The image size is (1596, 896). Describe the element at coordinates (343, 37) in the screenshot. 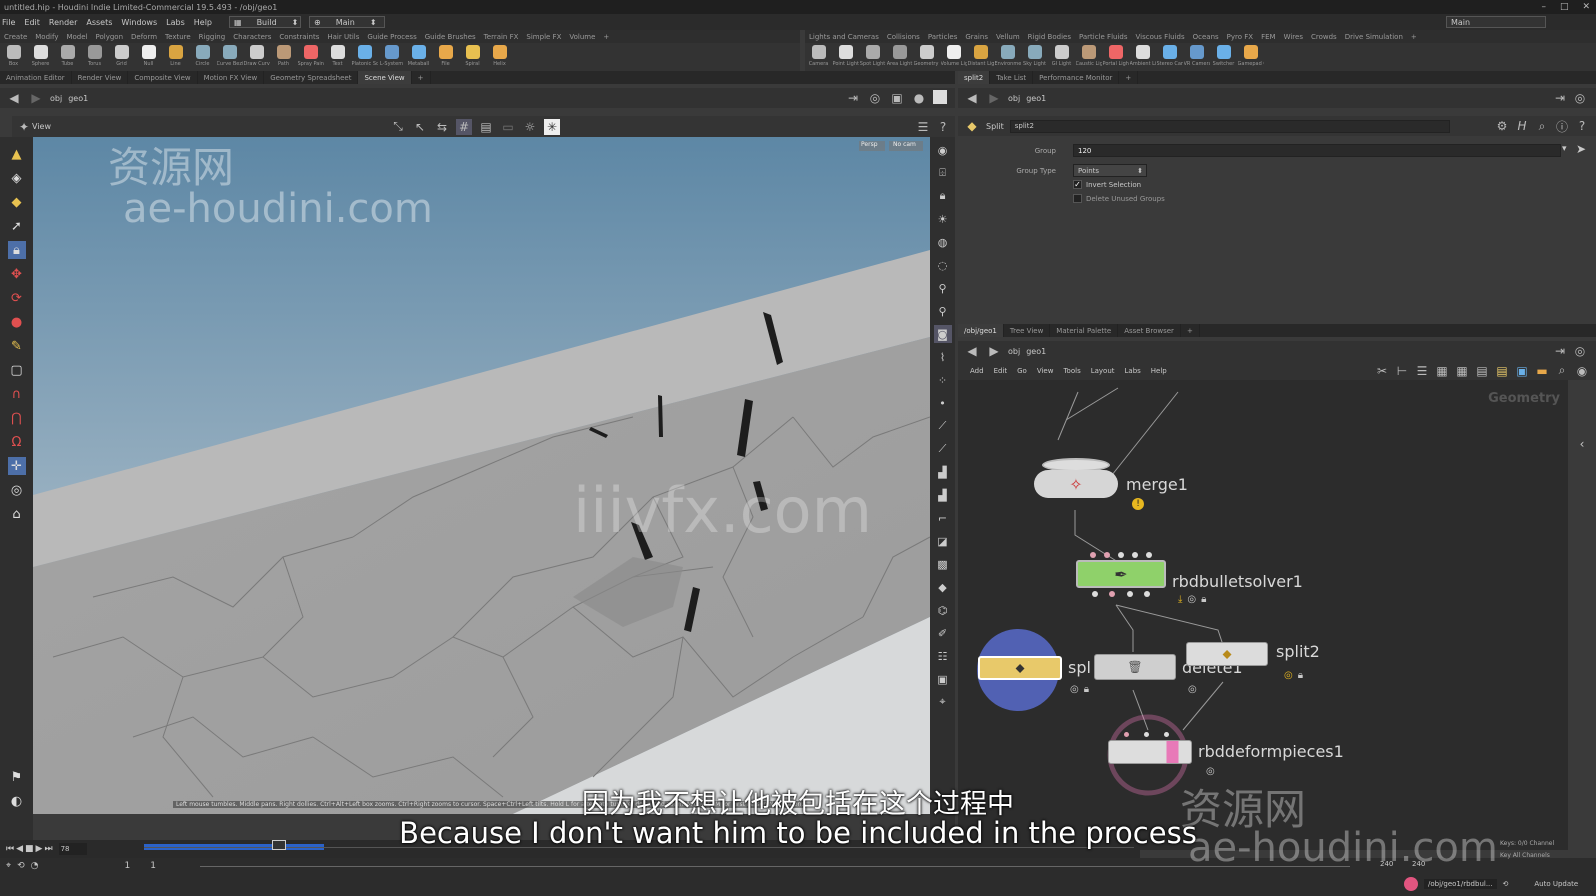

I see `shelf-left-tab-9: Hair Utils` at that location.